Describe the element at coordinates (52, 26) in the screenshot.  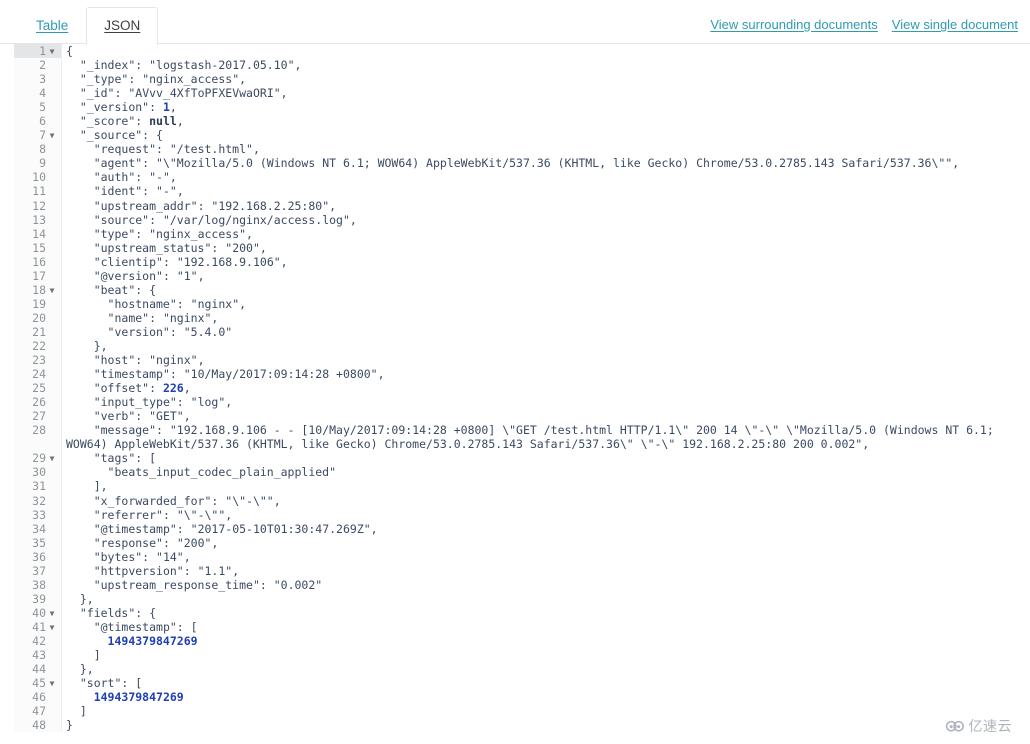
I see `tab-table: Table` at that location.